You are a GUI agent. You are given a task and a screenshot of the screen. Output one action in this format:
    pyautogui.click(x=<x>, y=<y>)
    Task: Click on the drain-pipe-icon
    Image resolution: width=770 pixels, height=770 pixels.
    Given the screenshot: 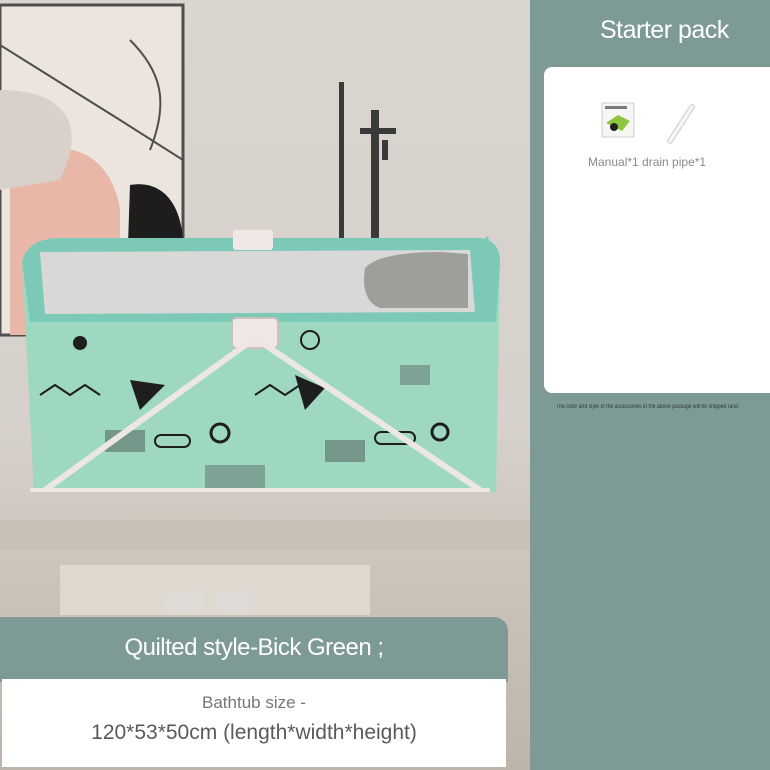 What is the action you would take?
    pyautogui.click(x=681, y=124)
    